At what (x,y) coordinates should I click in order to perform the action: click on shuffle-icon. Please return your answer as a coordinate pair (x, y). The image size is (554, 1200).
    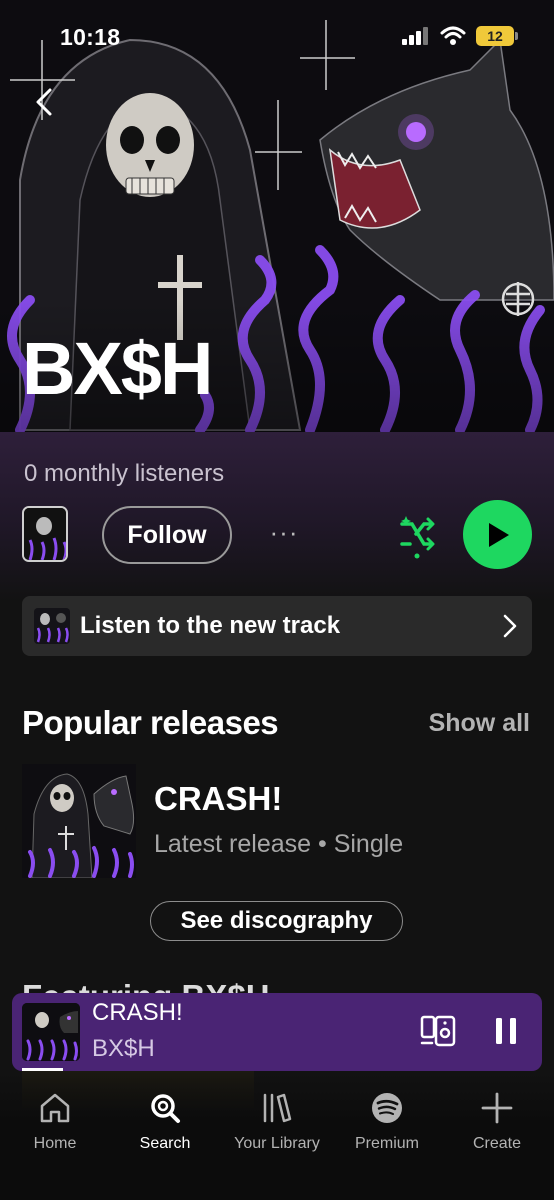
    Looking at the image, I should click on (418, 537).